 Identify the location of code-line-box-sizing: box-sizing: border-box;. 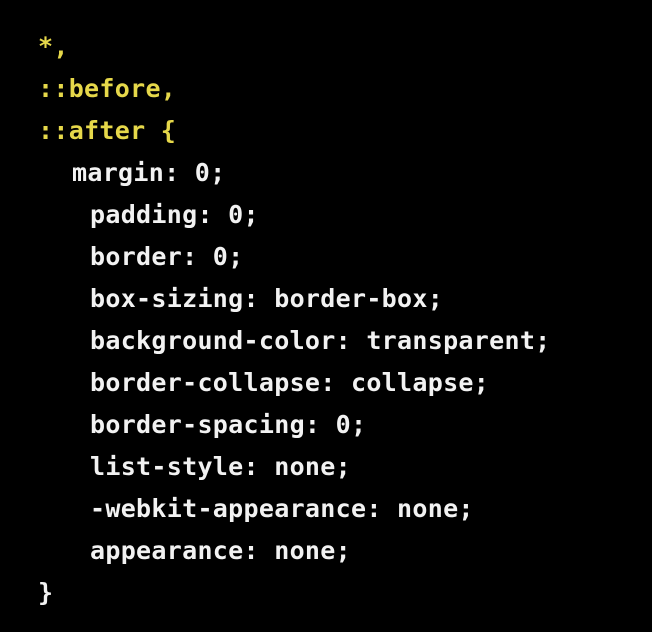
(267, 298).